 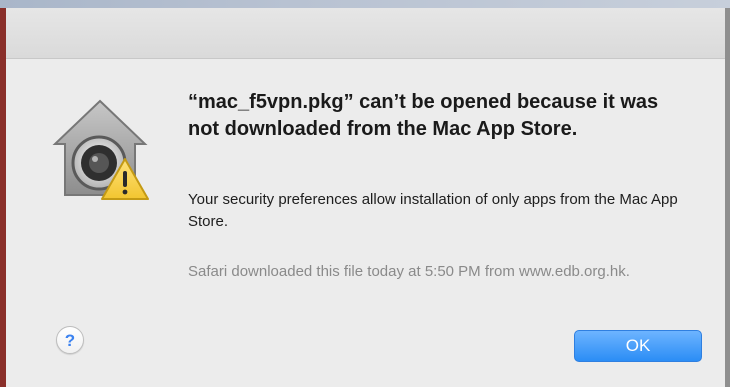 What do you see at coordinates (365, 4) in the screenshot?
I see `desktop-top-strip` at bounding box center [365, 4].